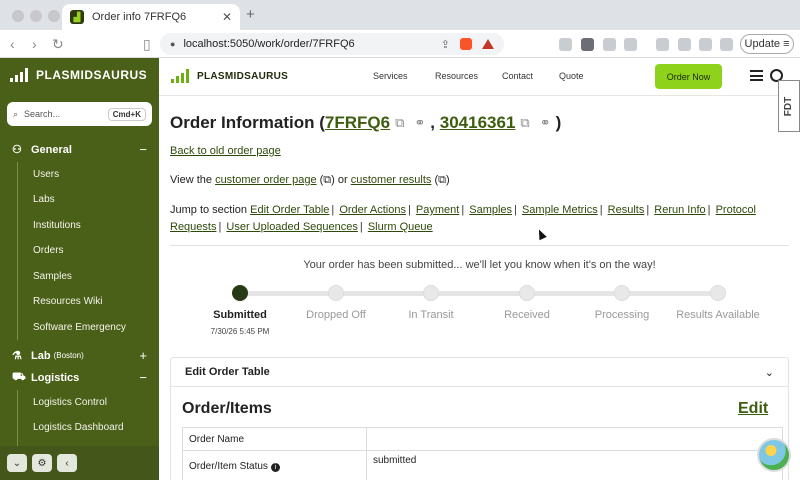  I want to click on jump-link-payment: Payment, so click(437, 210).